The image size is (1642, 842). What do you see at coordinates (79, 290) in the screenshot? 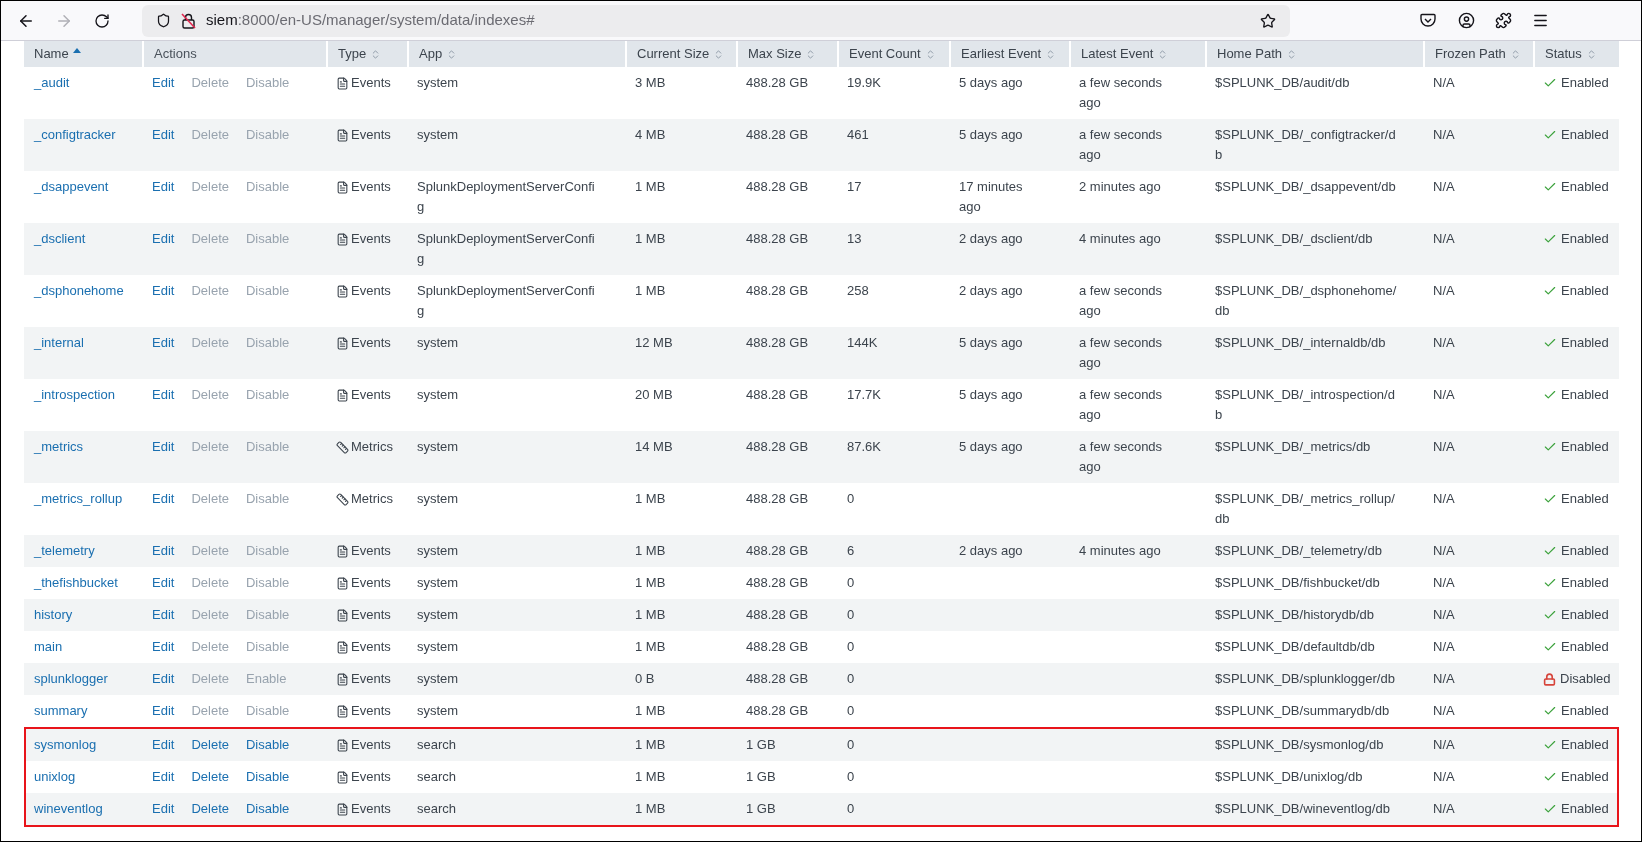
I see `index-name-link: _dsphonehome` at bounding box center [79, 290].